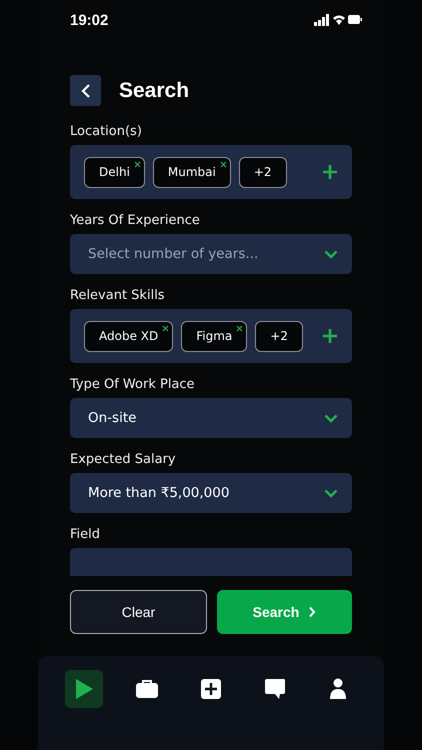 The height and width of the screenshot is (750, 422). I want to click on back-button, so click(85, 90).